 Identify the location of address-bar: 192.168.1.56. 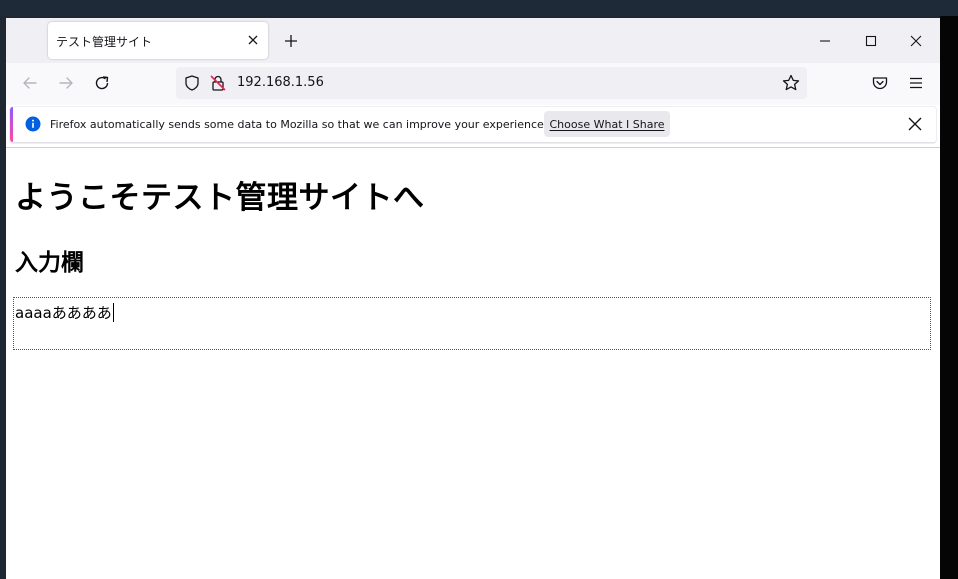
(491, 83).